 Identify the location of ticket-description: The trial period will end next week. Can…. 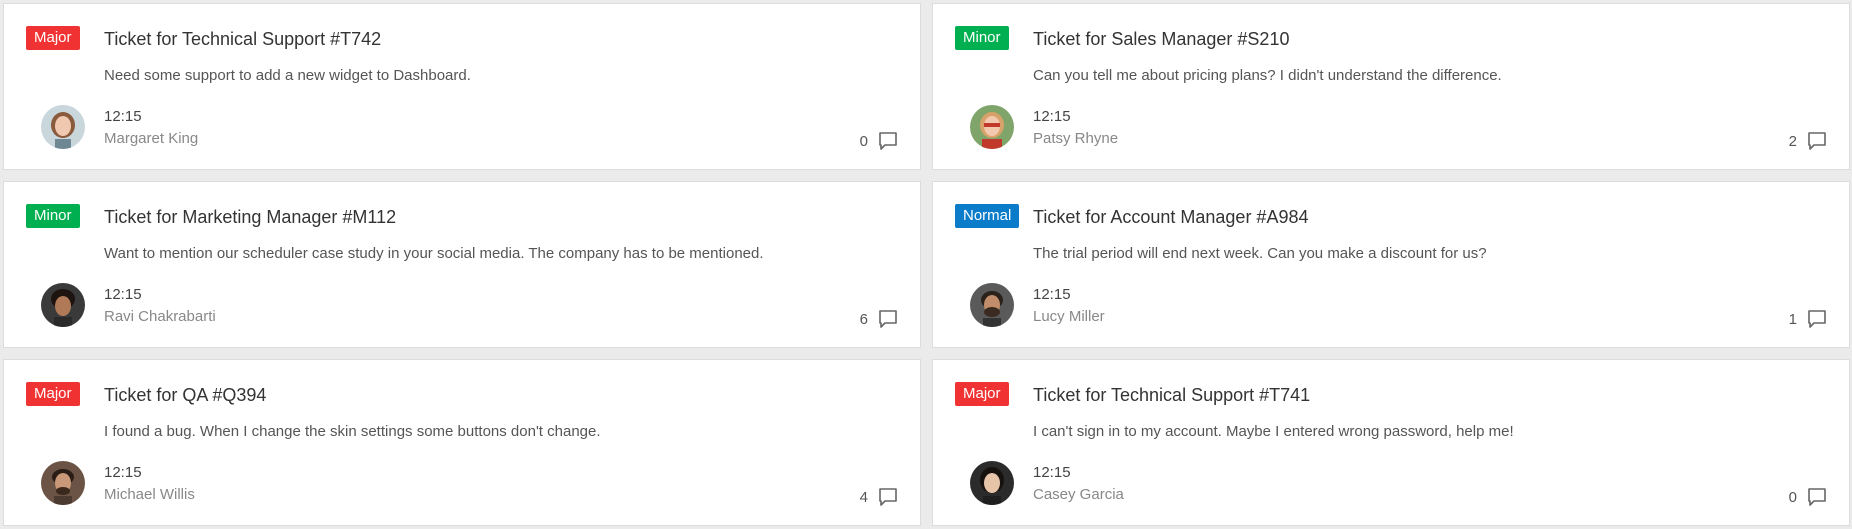
(1260, 253).